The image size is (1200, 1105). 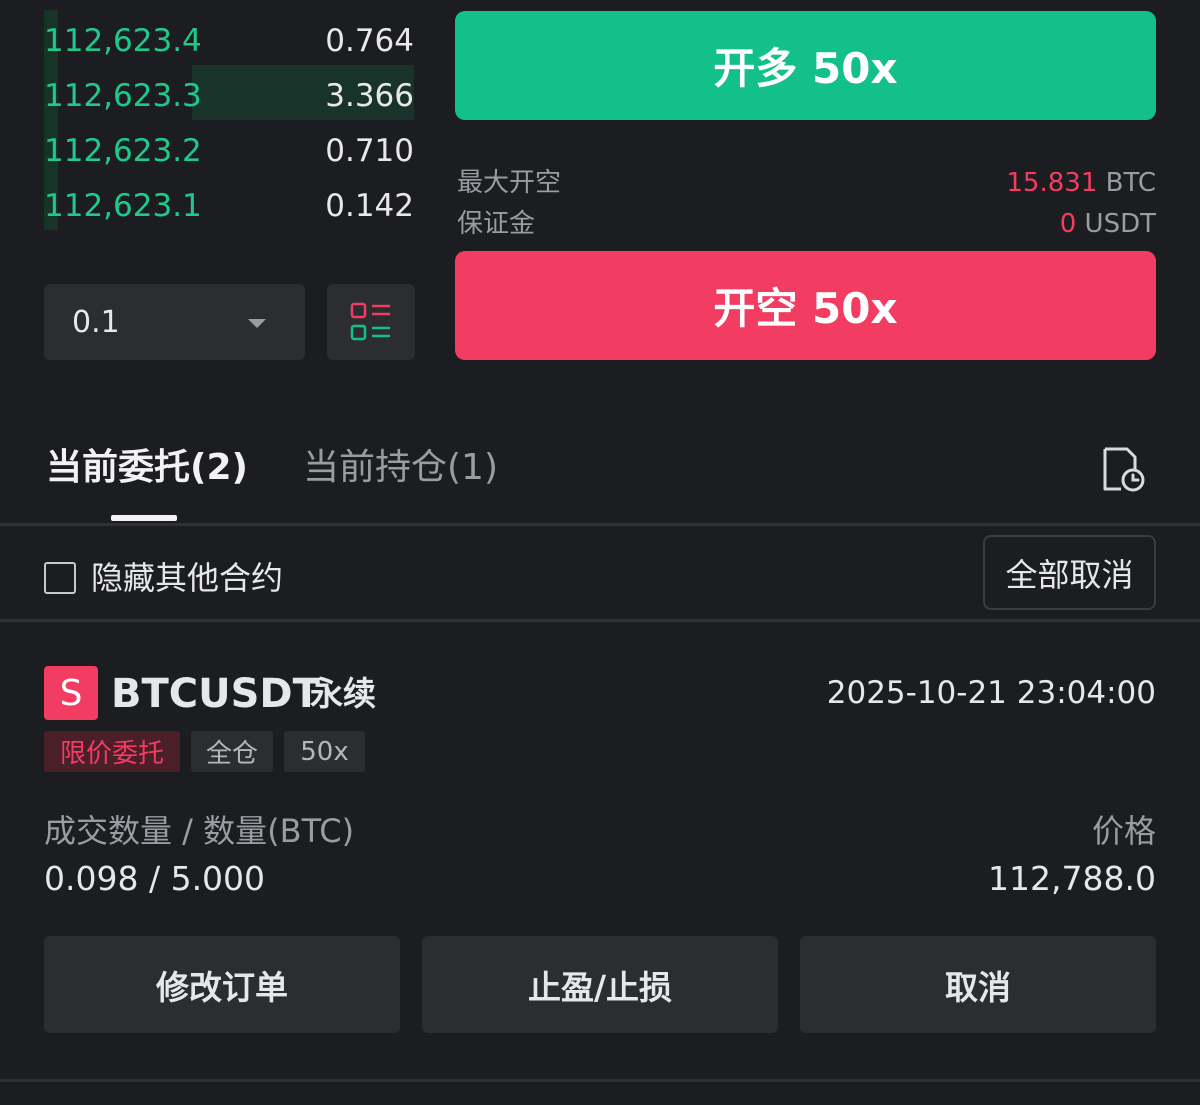 What do you see at coordinates (1116, 224) in the screenshot?
I see `margin-unit: USDT` at bounding box center [1116, 224].